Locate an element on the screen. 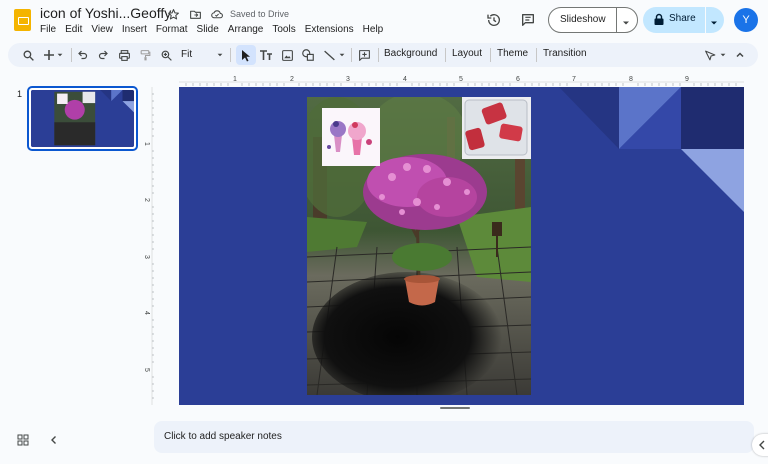 This screenshot has height=464, width=768. slideshow-label: Slideshow is located at coordinates (583, 19).